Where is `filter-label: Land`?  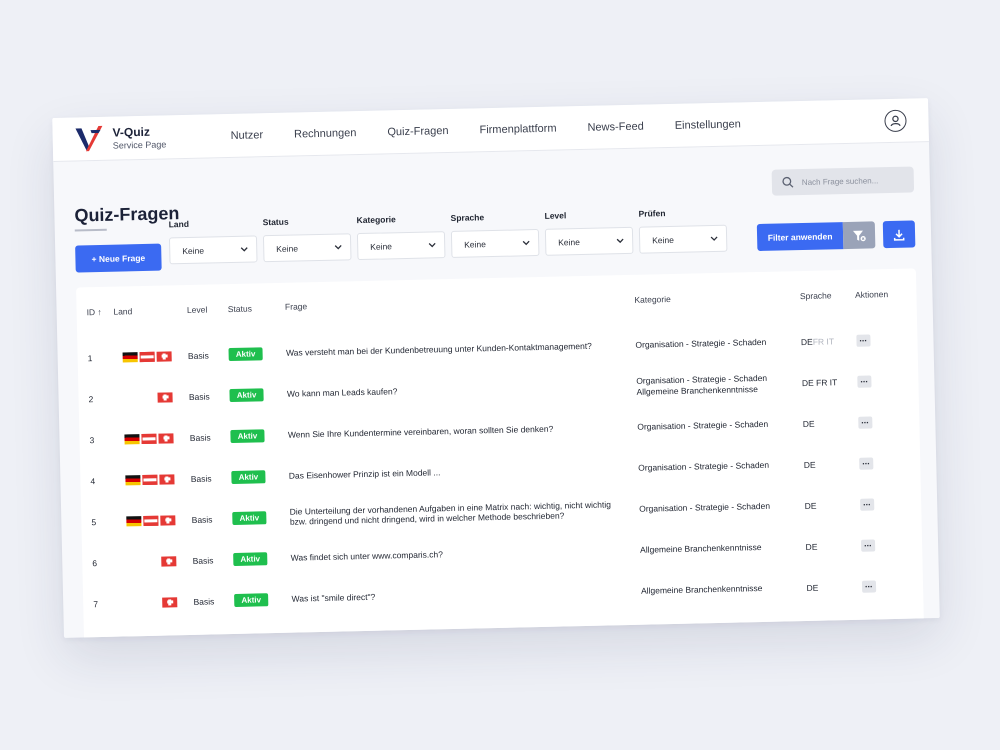 filter-label: Land is located at coordinates (179, 224).